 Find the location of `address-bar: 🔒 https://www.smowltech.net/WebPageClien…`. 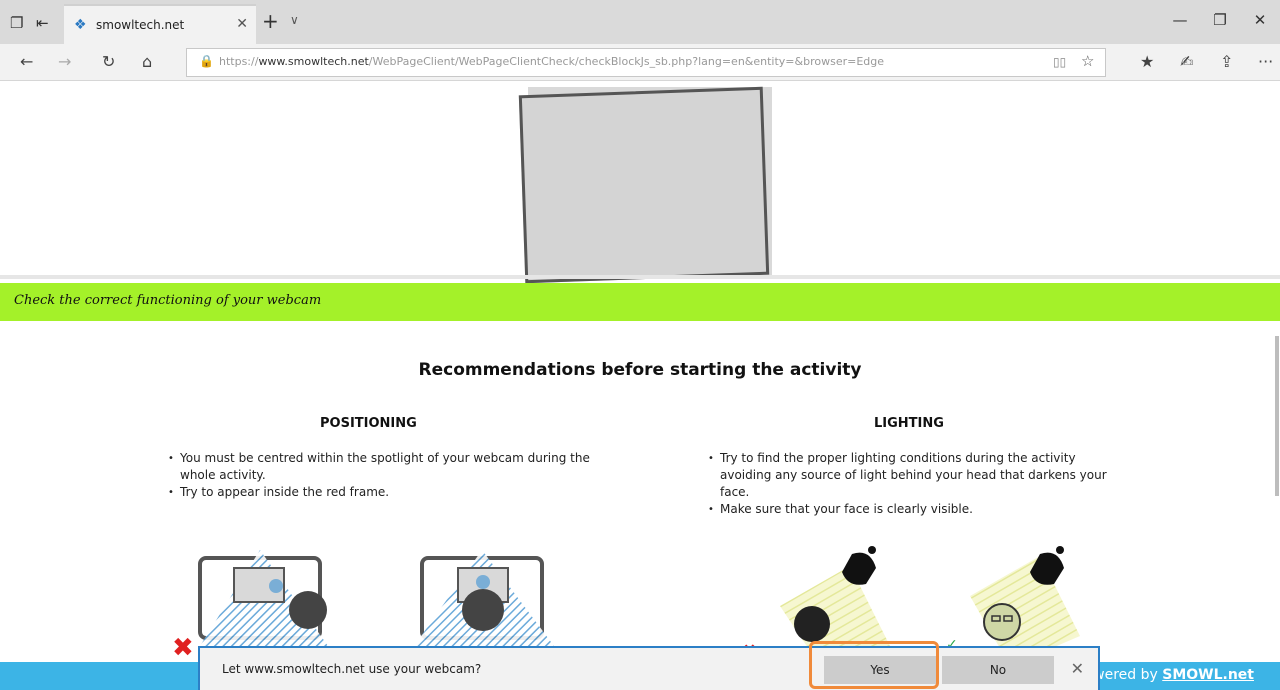

address-bar: 🔒 https://www.smowltech.net/WebPageClien… is located at coordinates (646, 62).